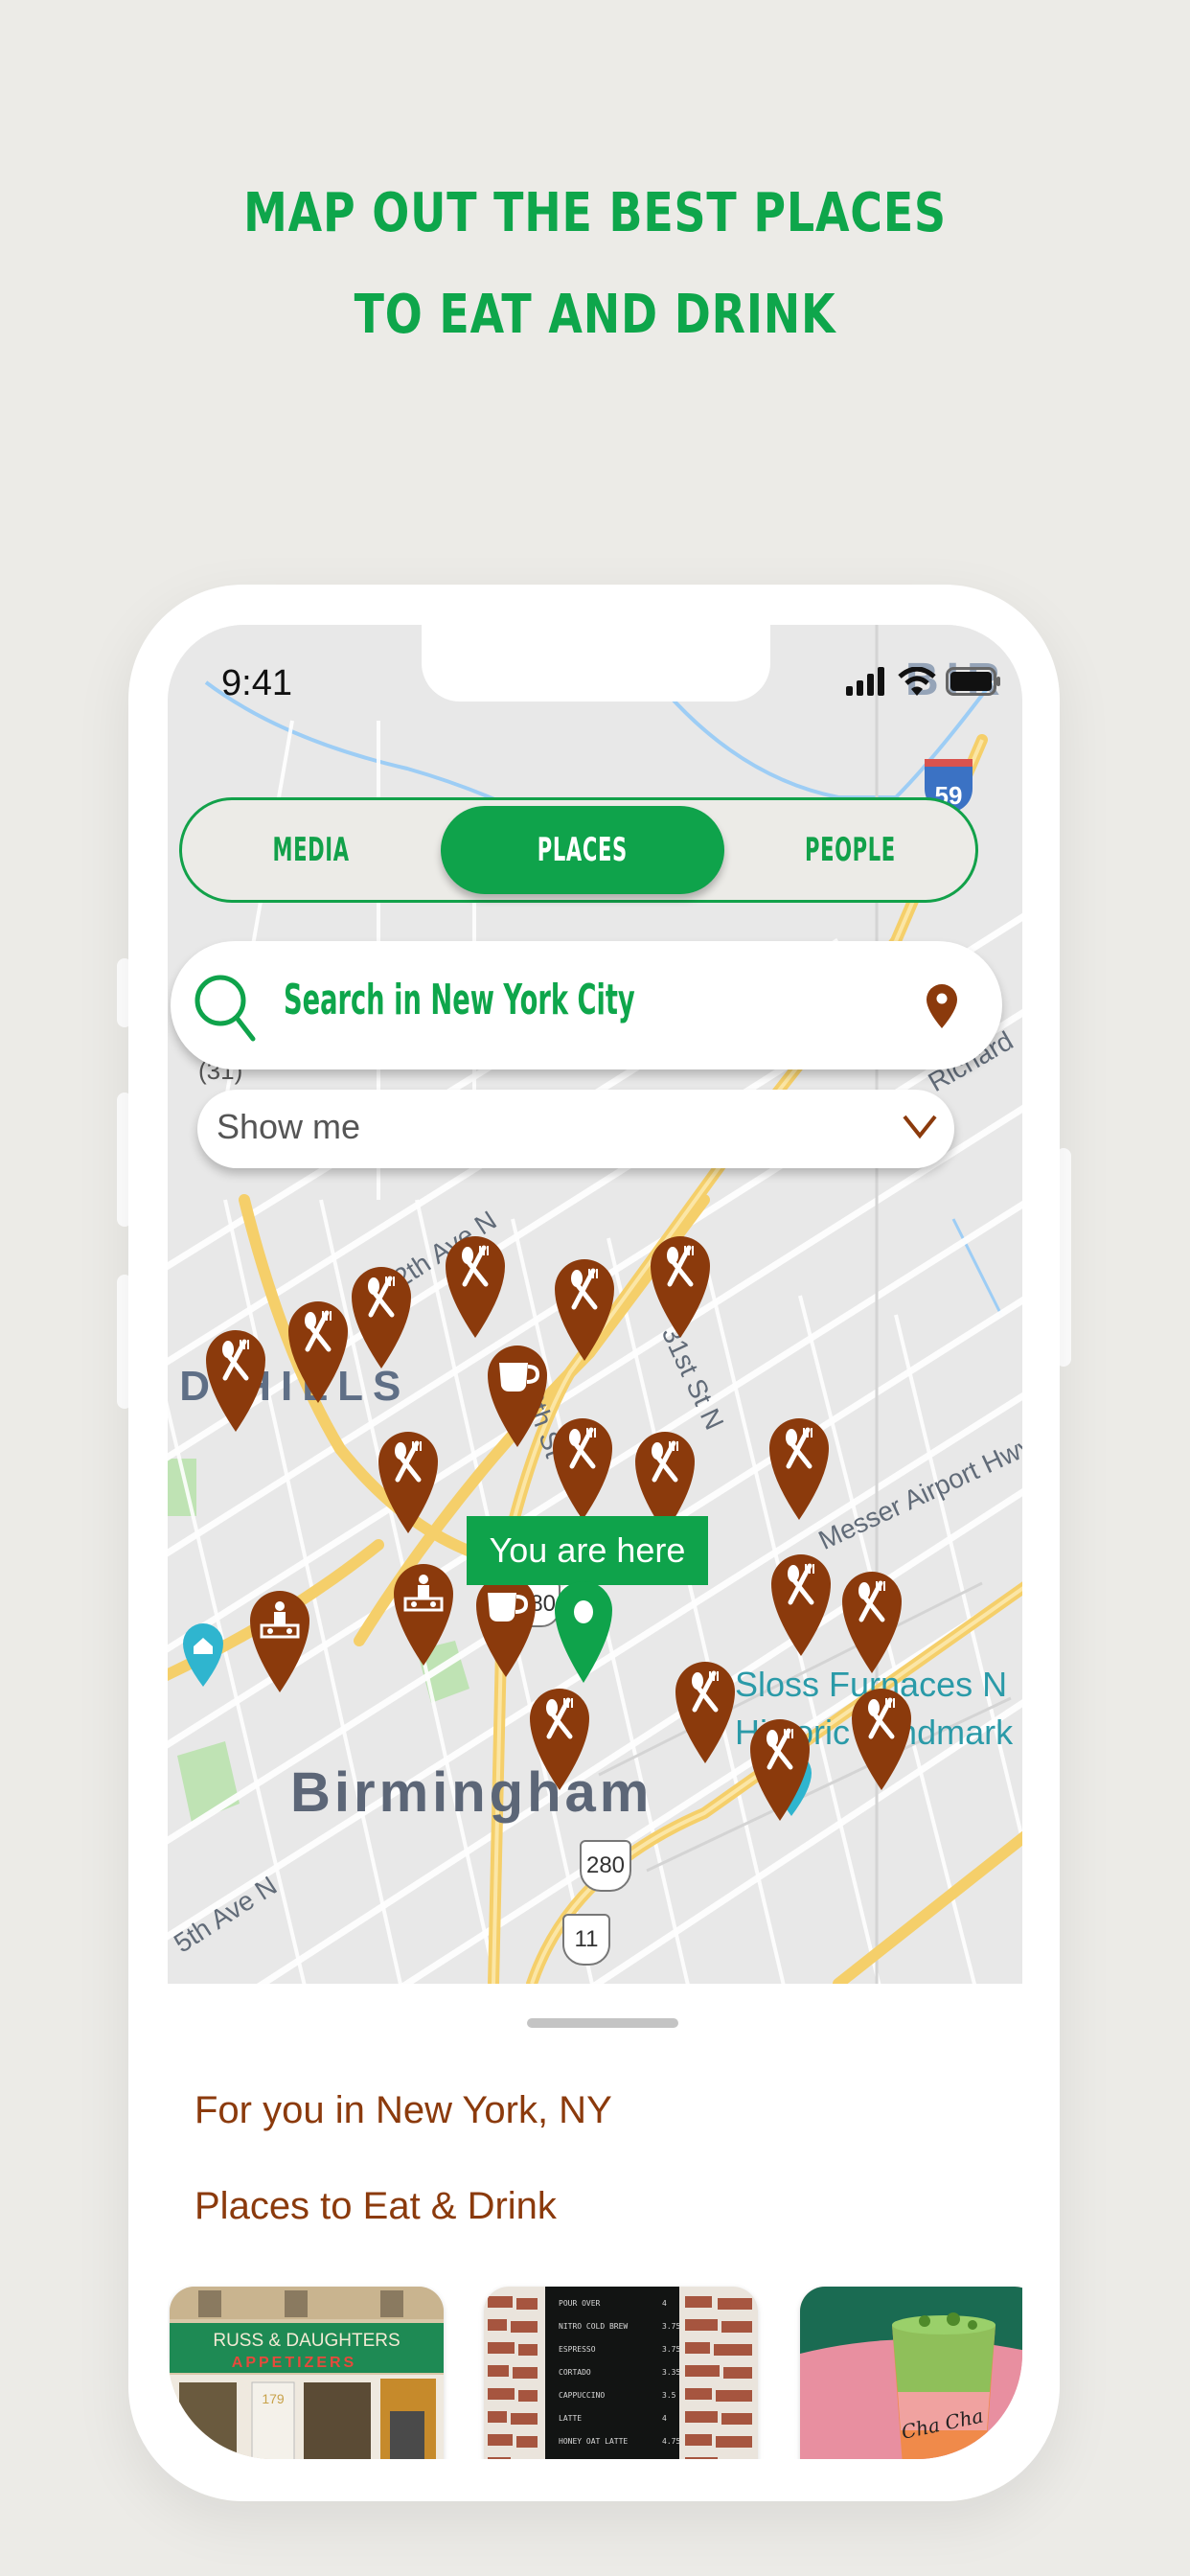  What do you see at coordinates (595, 315) in the screenshot?
I see `headline-line-2: TO EAT AND DRINK` at bounding box center [595, 315].